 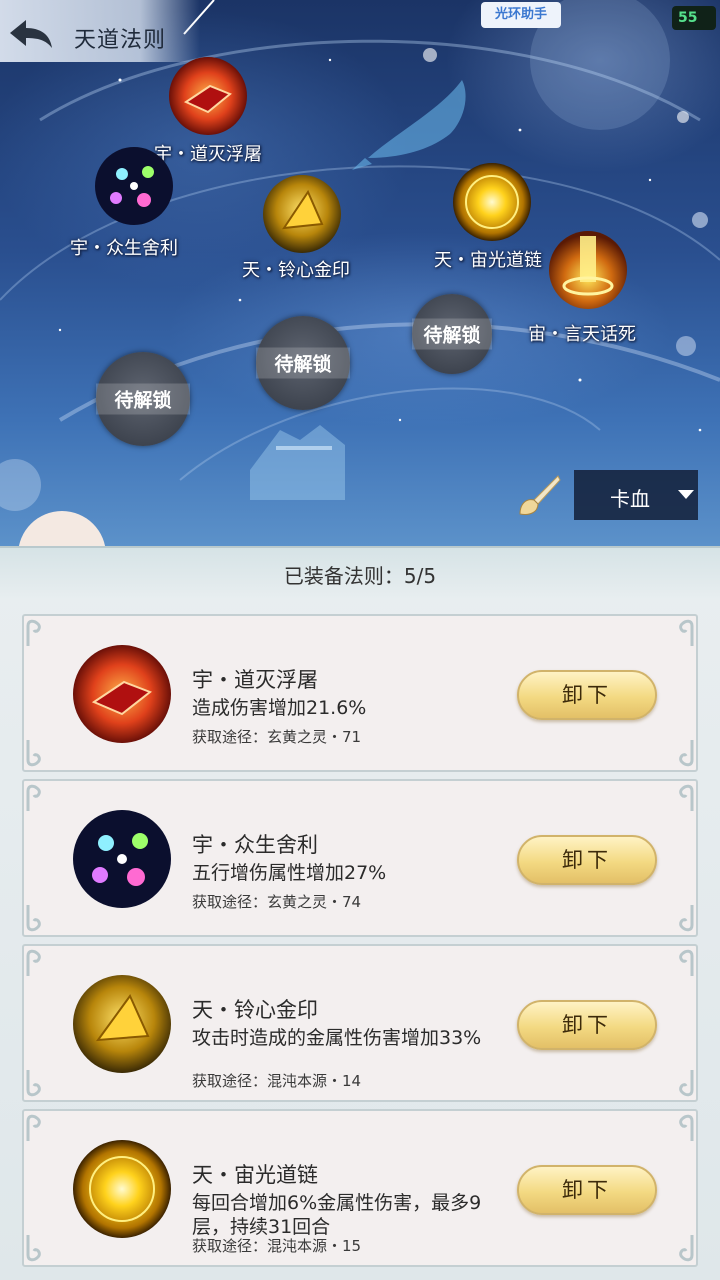 I want to click on law-source: 获取途径：混沌本源・15, so click(x=277, y=1246).